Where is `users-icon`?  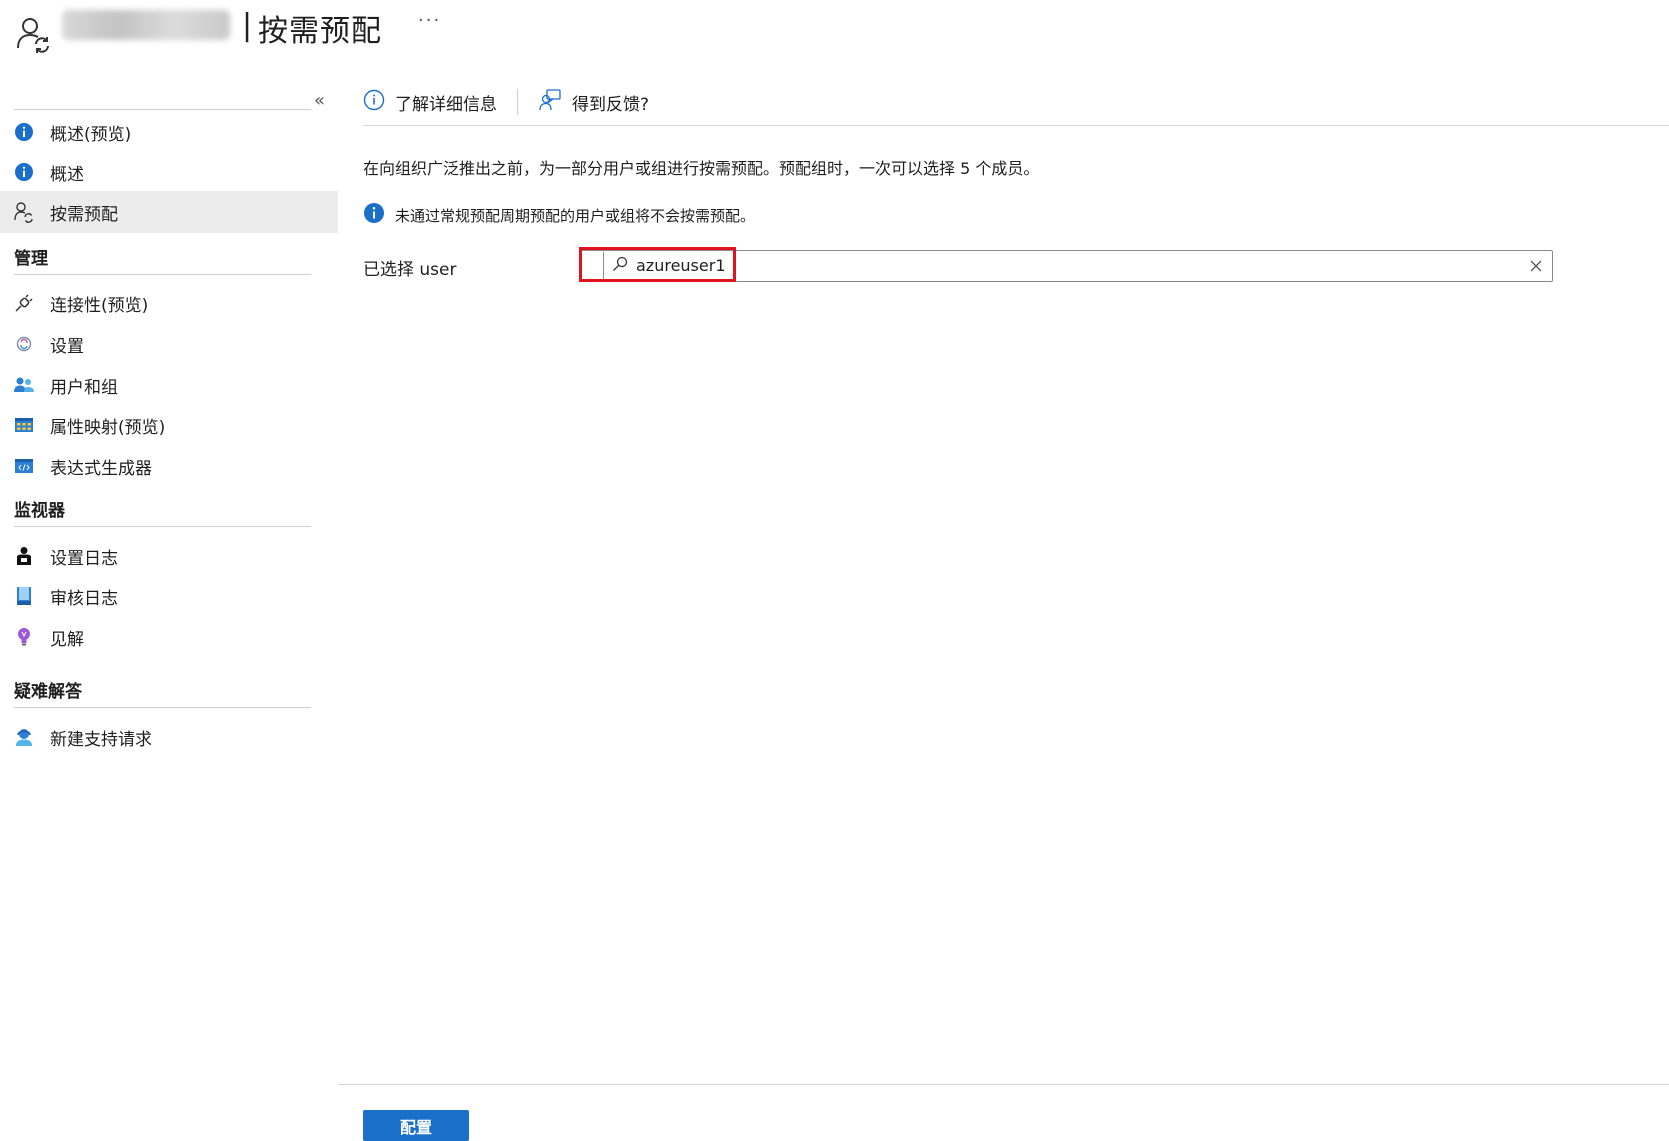
users-icon is located at coordinates (24, 385).